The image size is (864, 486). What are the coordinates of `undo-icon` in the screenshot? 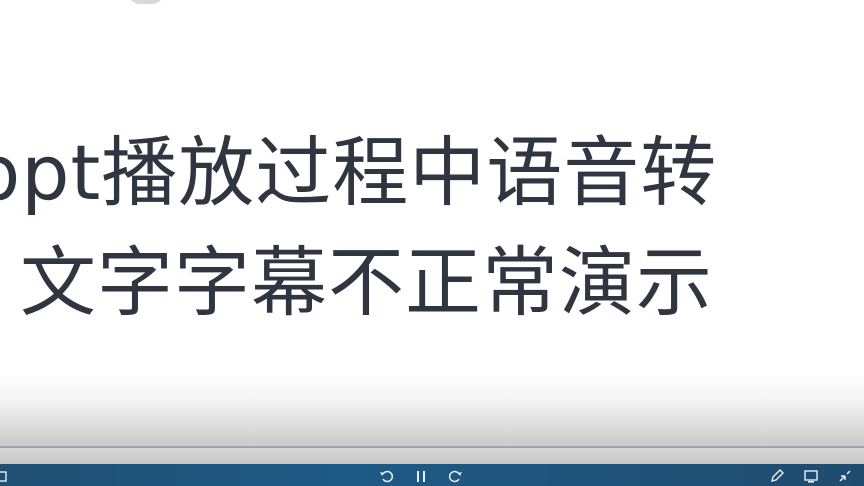 It's located at (387, 476).